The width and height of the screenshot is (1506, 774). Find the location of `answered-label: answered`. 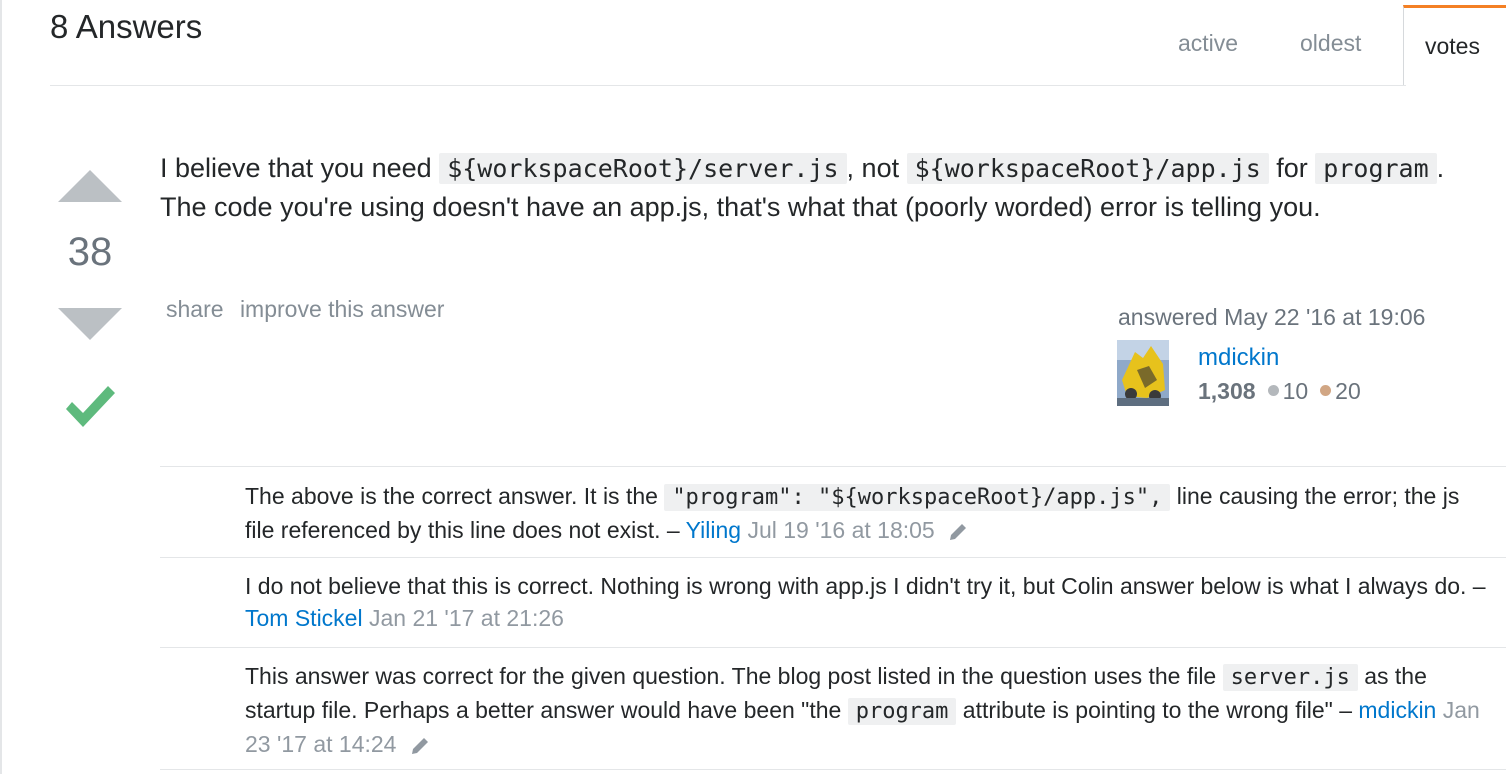

answered-label: answered is located at coordinates (1168, 317).